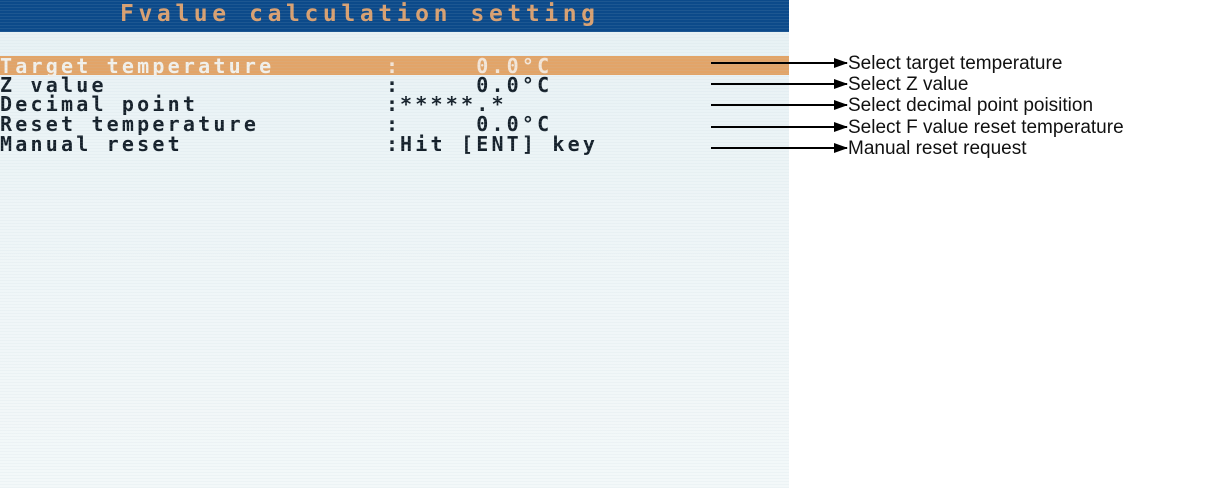 The width and height of the screenshot is (1225, 488). Describe the element at coordinates (937, 148) in the screenshot. I see `annotation-label: Manual reset request` at that location.